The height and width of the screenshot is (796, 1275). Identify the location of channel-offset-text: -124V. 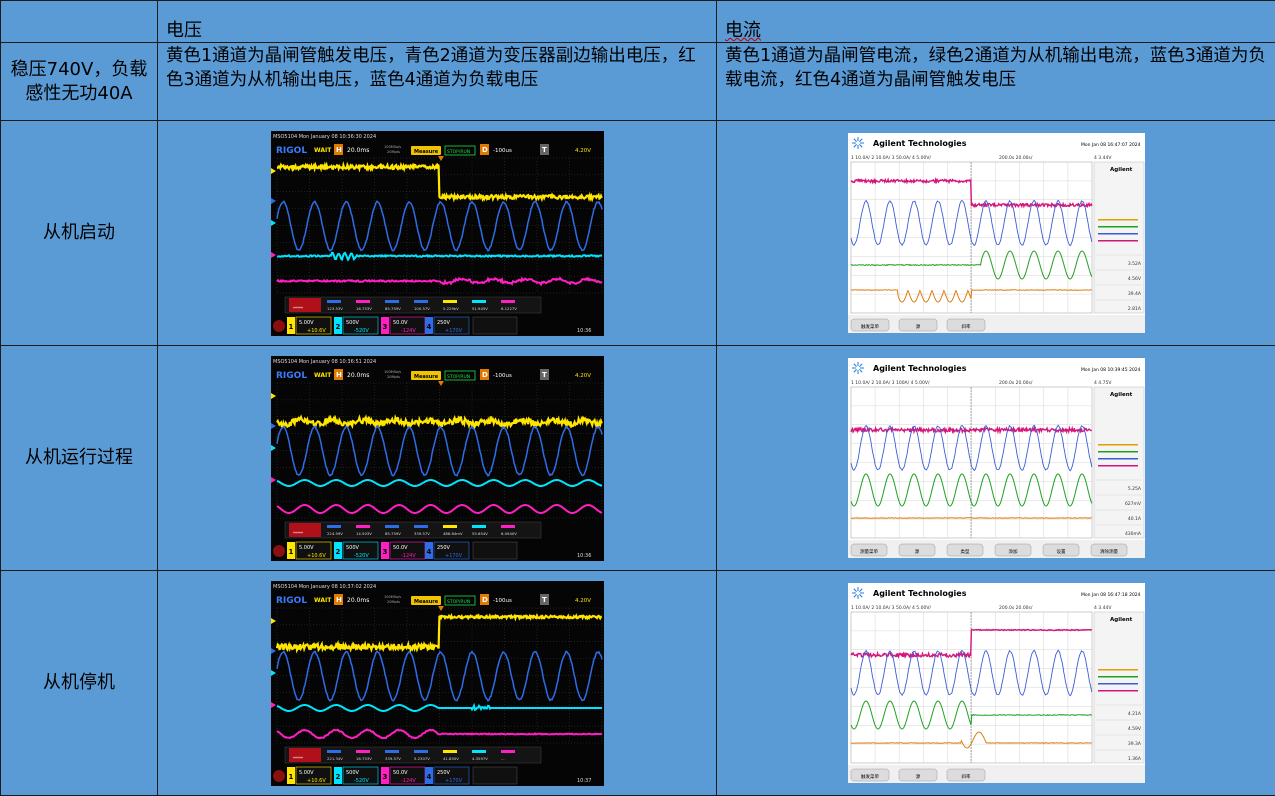
(408, 781).